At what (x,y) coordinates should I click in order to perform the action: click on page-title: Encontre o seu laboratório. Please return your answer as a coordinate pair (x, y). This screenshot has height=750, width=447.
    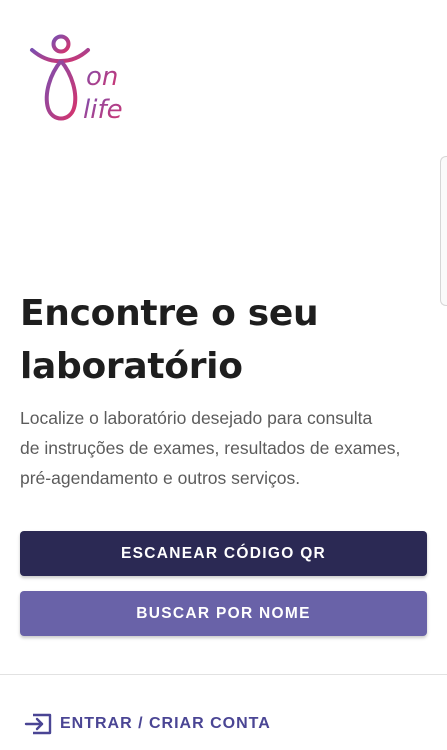
    Looking at the image, I should click on (220, 340).